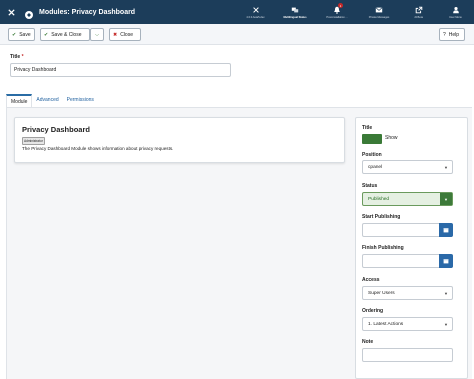  I want to click on envelope-icon, so click(379, 9).